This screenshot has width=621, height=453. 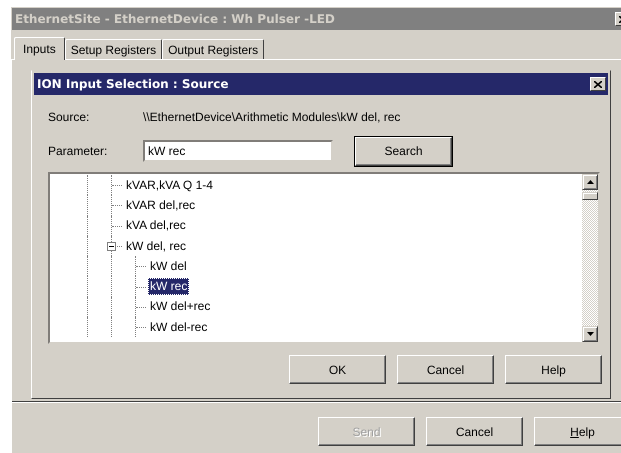 What do you see at coordinates (213, 49) in the screenshot?
I see `tab: Output Registers` at bounding box center [213, 49].